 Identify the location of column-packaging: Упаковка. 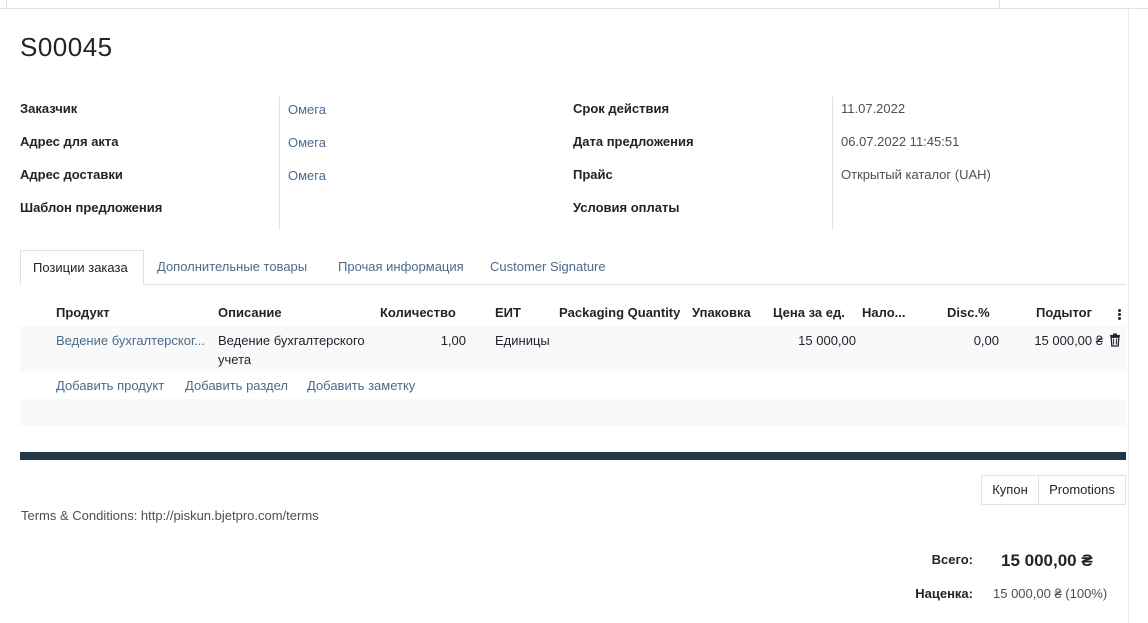
(721, 312).